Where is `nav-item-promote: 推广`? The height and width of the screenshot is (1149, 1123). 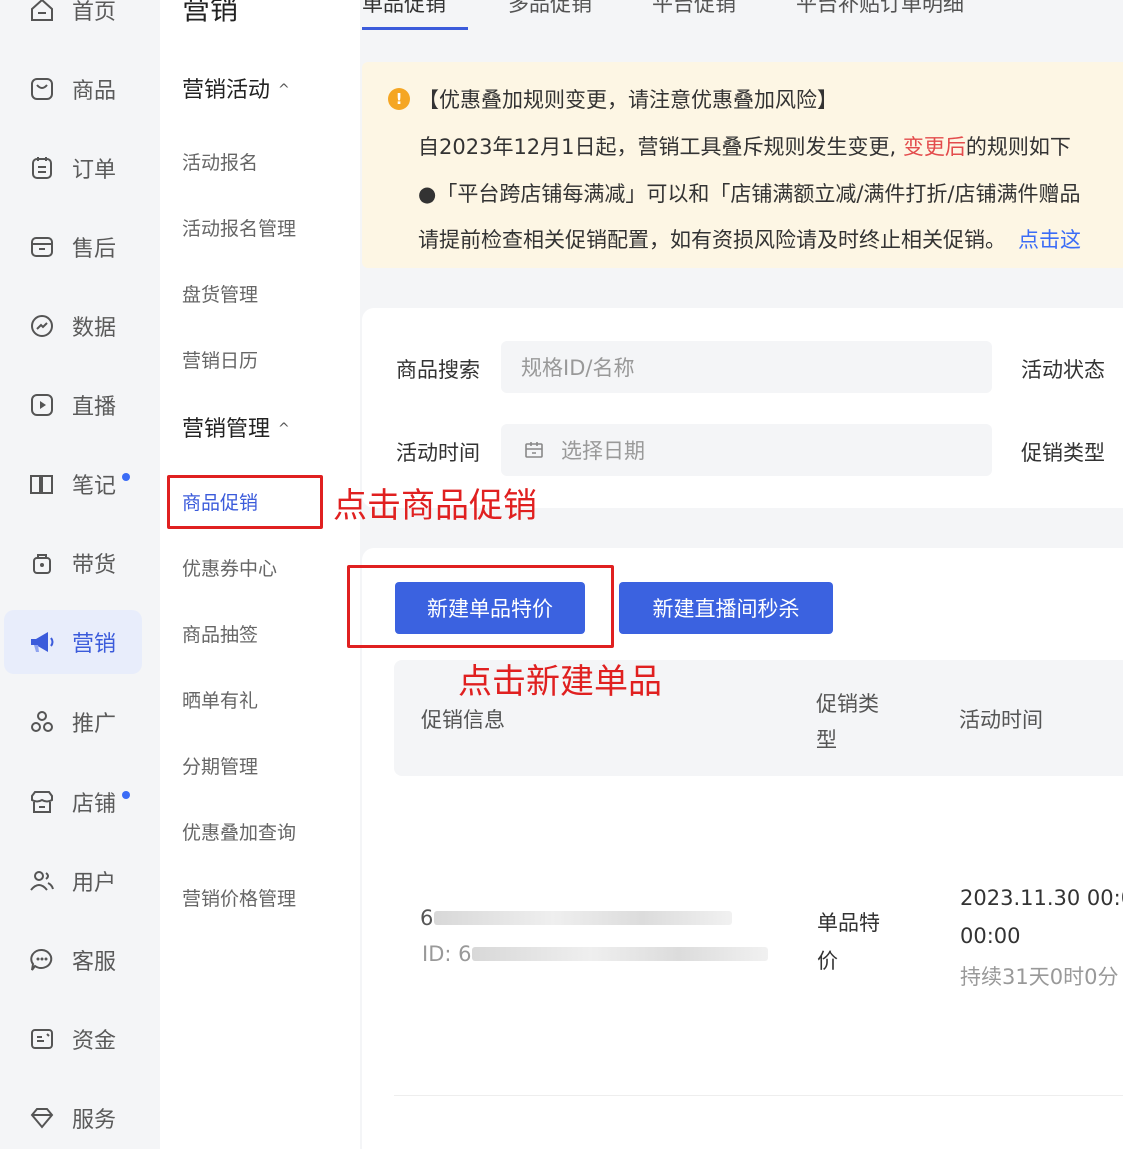 nav-item-promote: 推广 is located at coordinates (72, 722).